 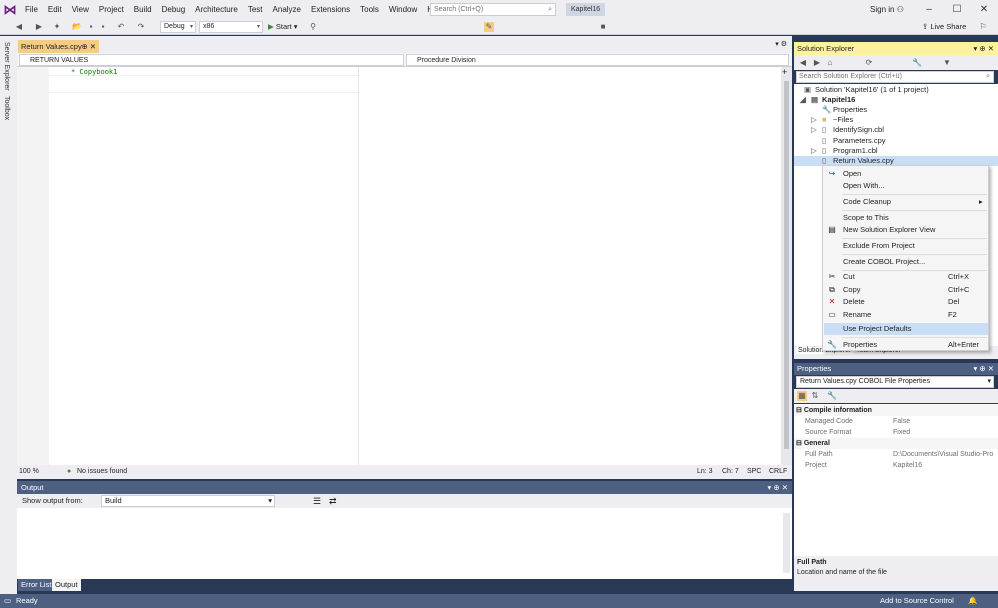 I want to click on menu-item-rename: ▭ Rename F2, so click(x=906, y=315).